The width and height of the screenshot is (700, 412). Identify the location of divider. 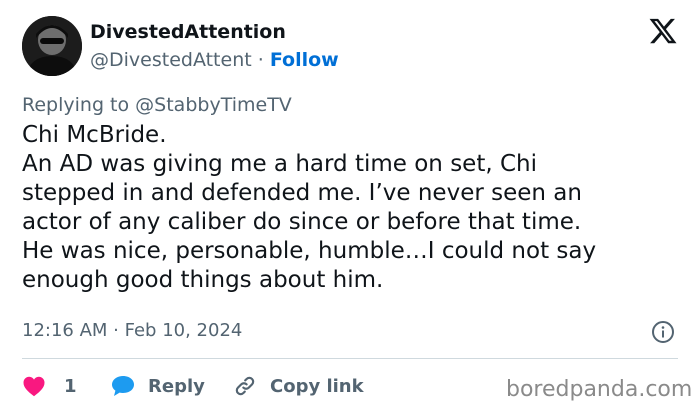
(350, 358).